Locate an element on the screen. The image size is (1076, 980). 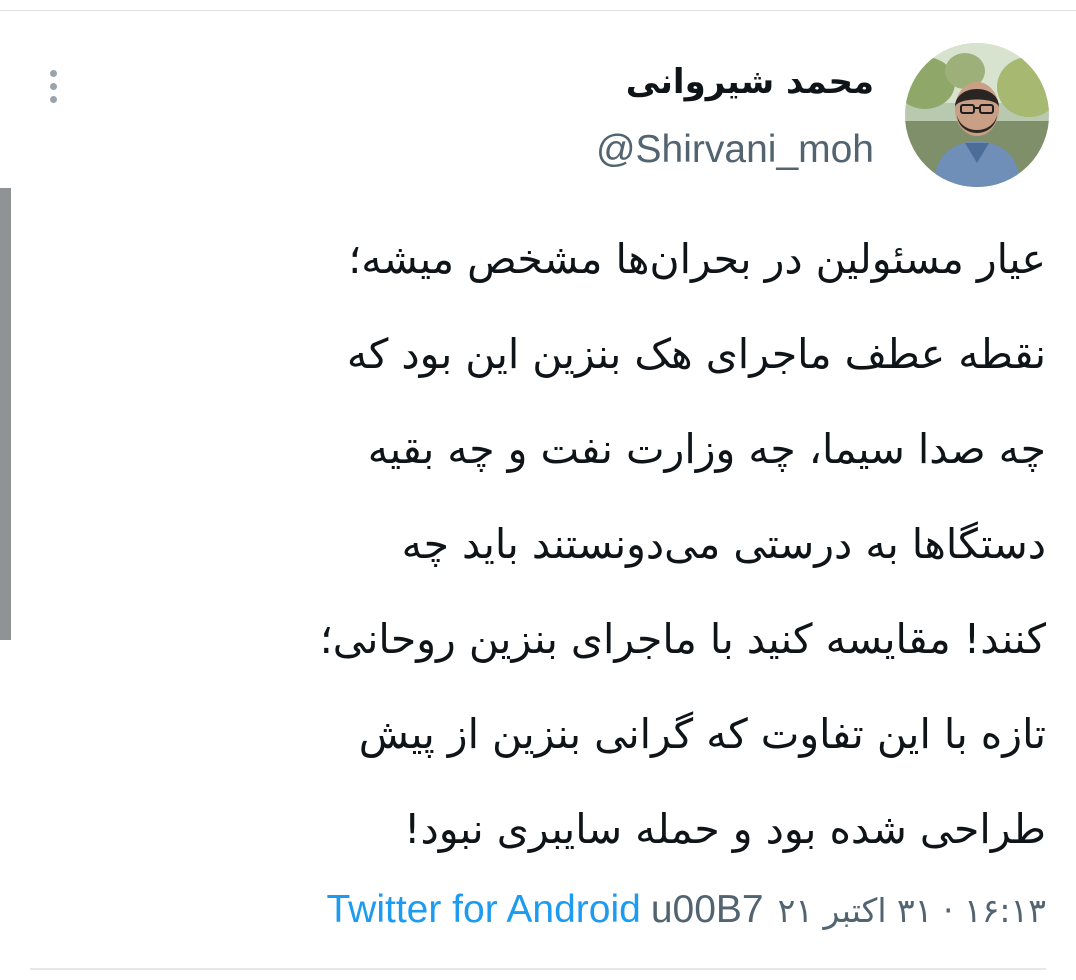
tweet-source-link: Twitter for Android is located at coordinates (484, 910).